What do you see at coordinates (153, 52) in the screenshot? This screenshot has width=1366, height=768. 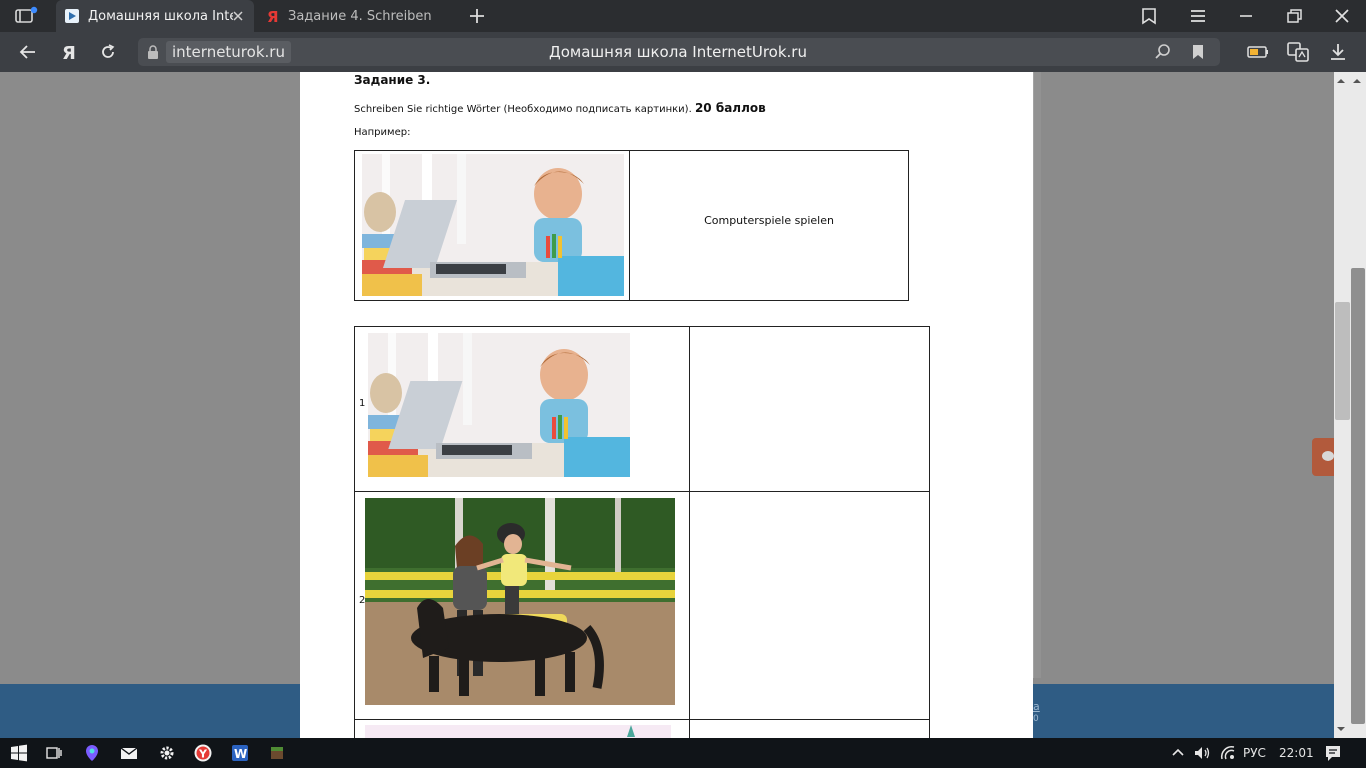 I see `lock-icon` at bounding box center [153, 52].